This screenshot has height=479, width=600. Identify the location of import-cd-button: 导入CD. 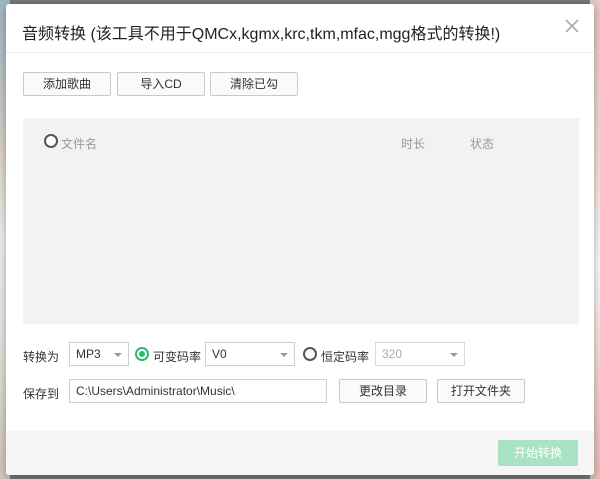
(161, 84).